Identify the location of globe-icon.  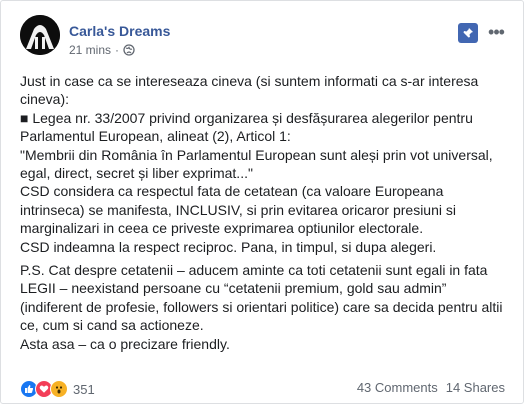
(129, 50).